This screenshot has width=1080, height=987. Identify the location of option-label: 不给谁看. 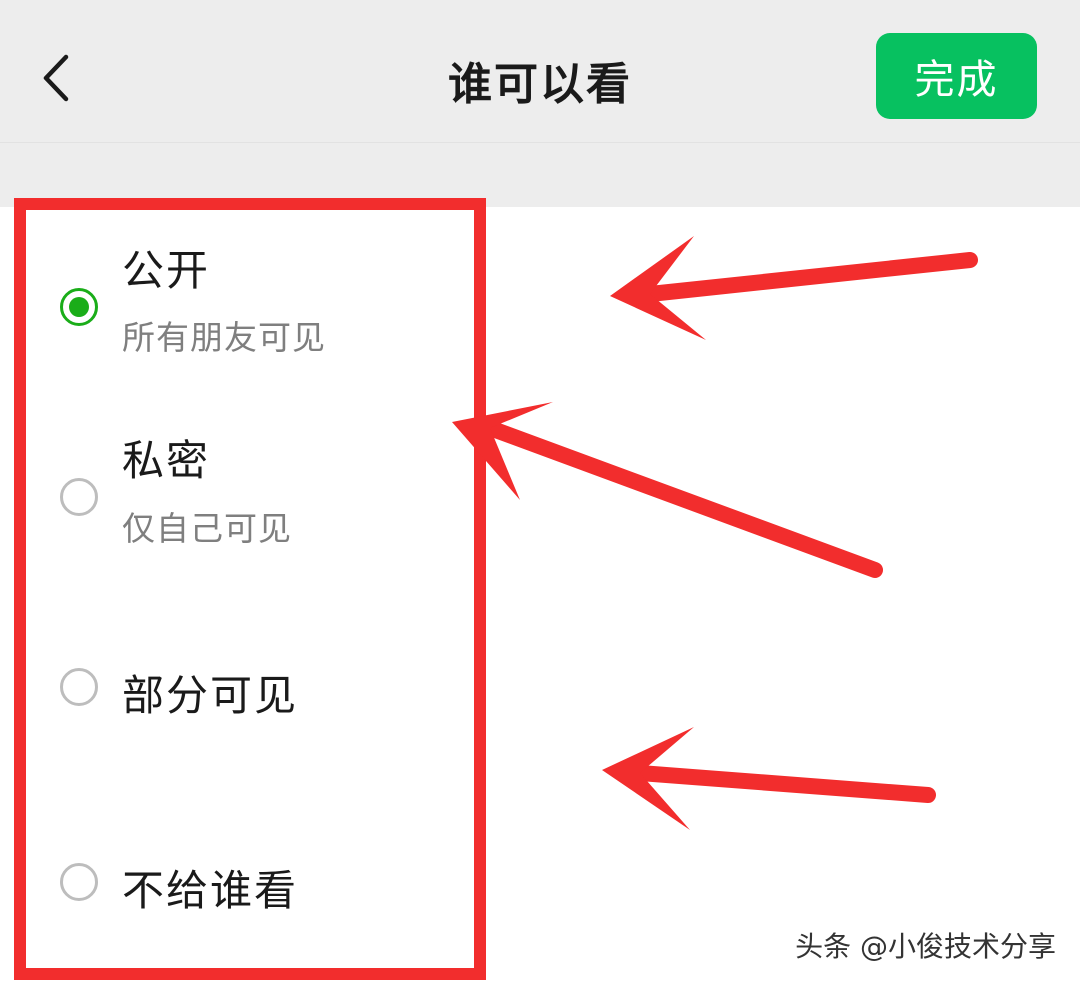
(210, 890).